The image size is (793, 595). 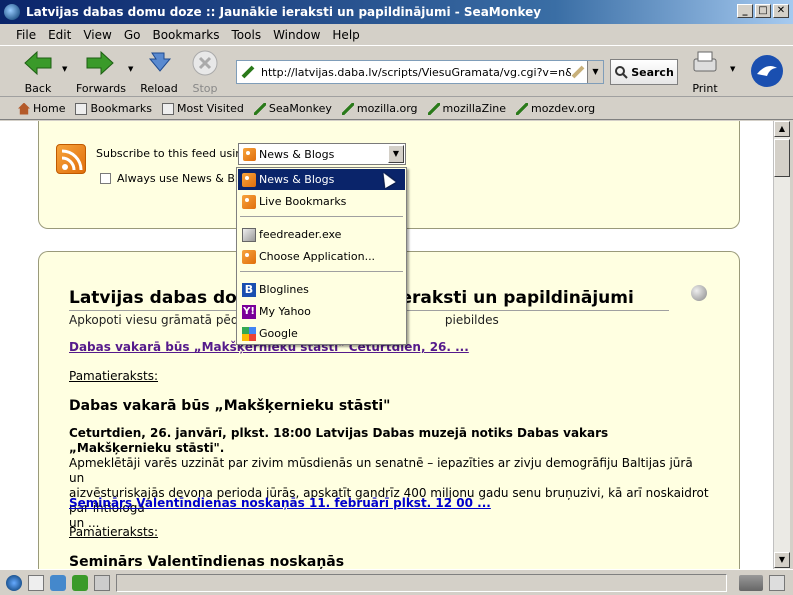 I want to click on menu-tools: Tools, so click(x=247, y=35).